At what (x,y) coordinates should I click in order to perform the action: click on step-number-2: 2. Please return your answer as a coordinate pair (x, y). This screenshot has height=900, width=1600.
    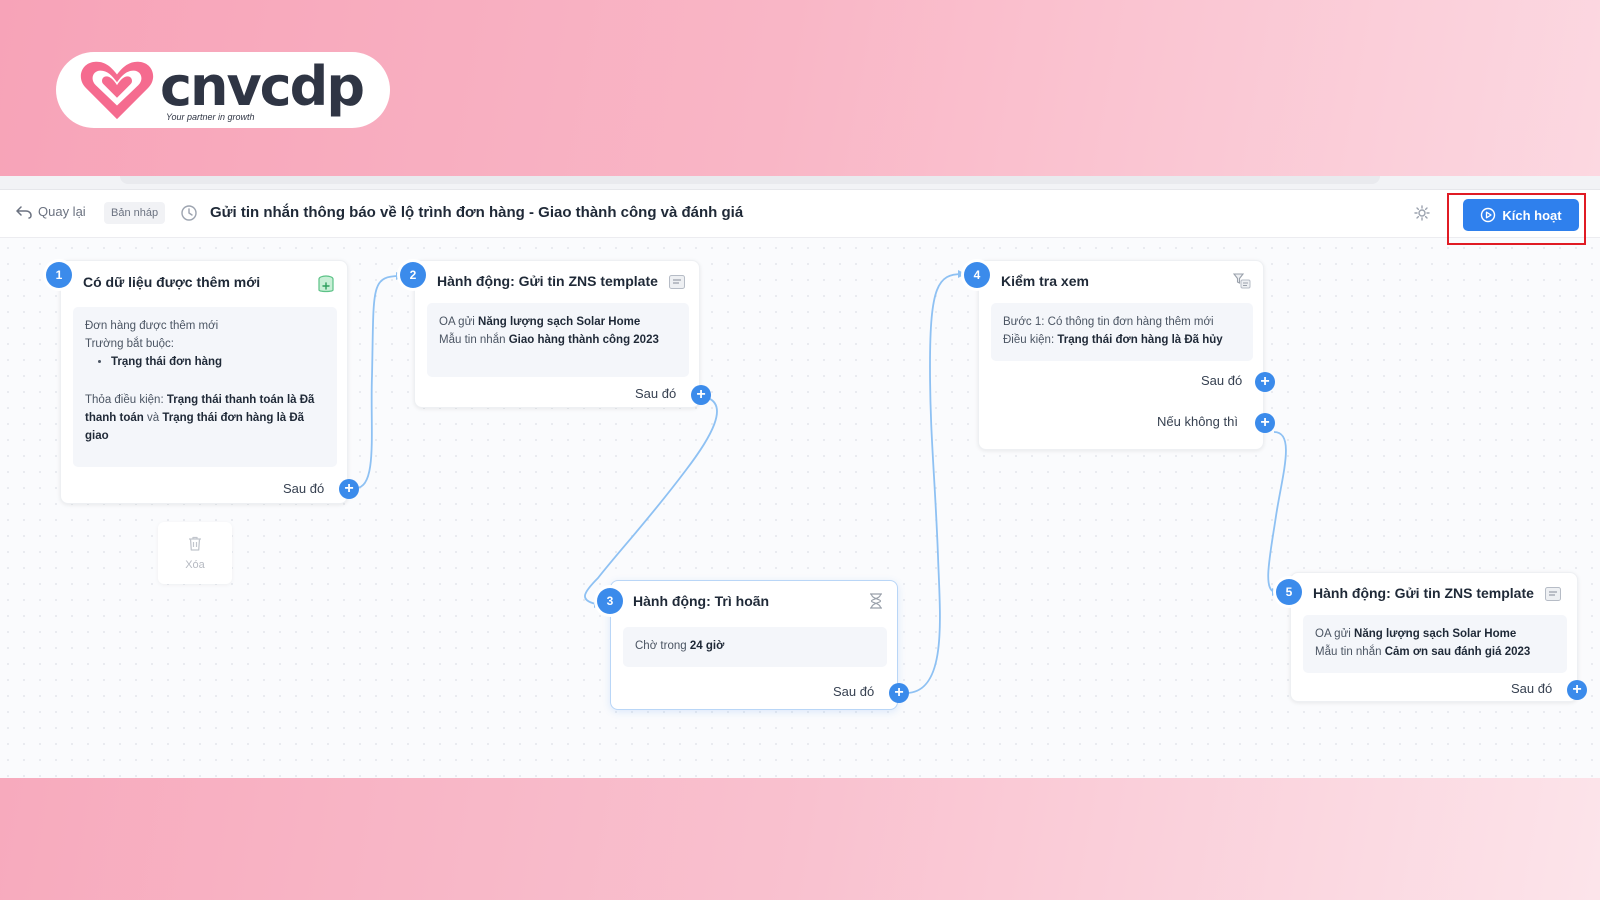
    Looking at the image, I should click on (413, 275).